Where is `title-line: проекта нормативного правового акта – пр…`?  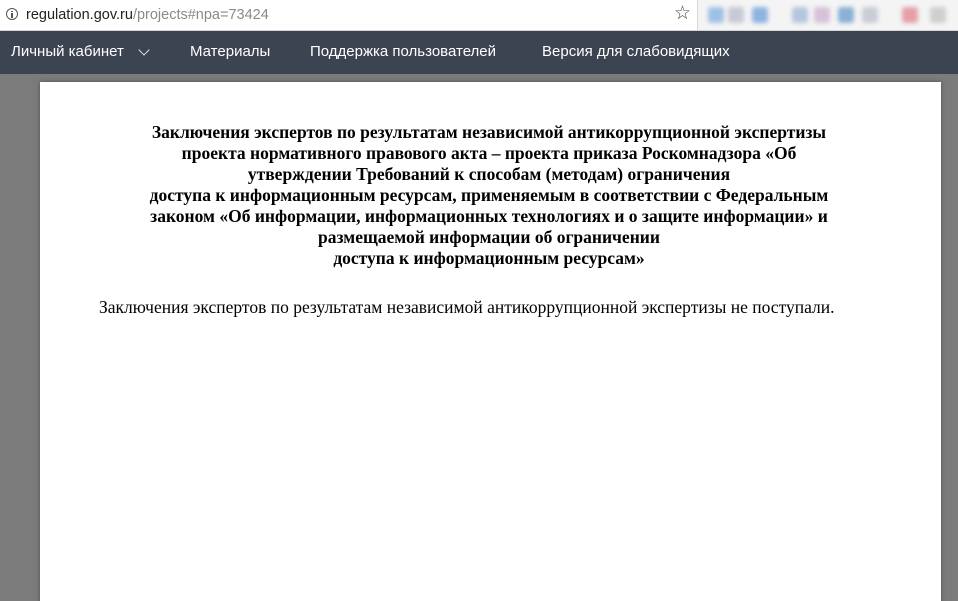
title-line: проекта нормативного правового акта – пр… is located at coordinates (489, 153).